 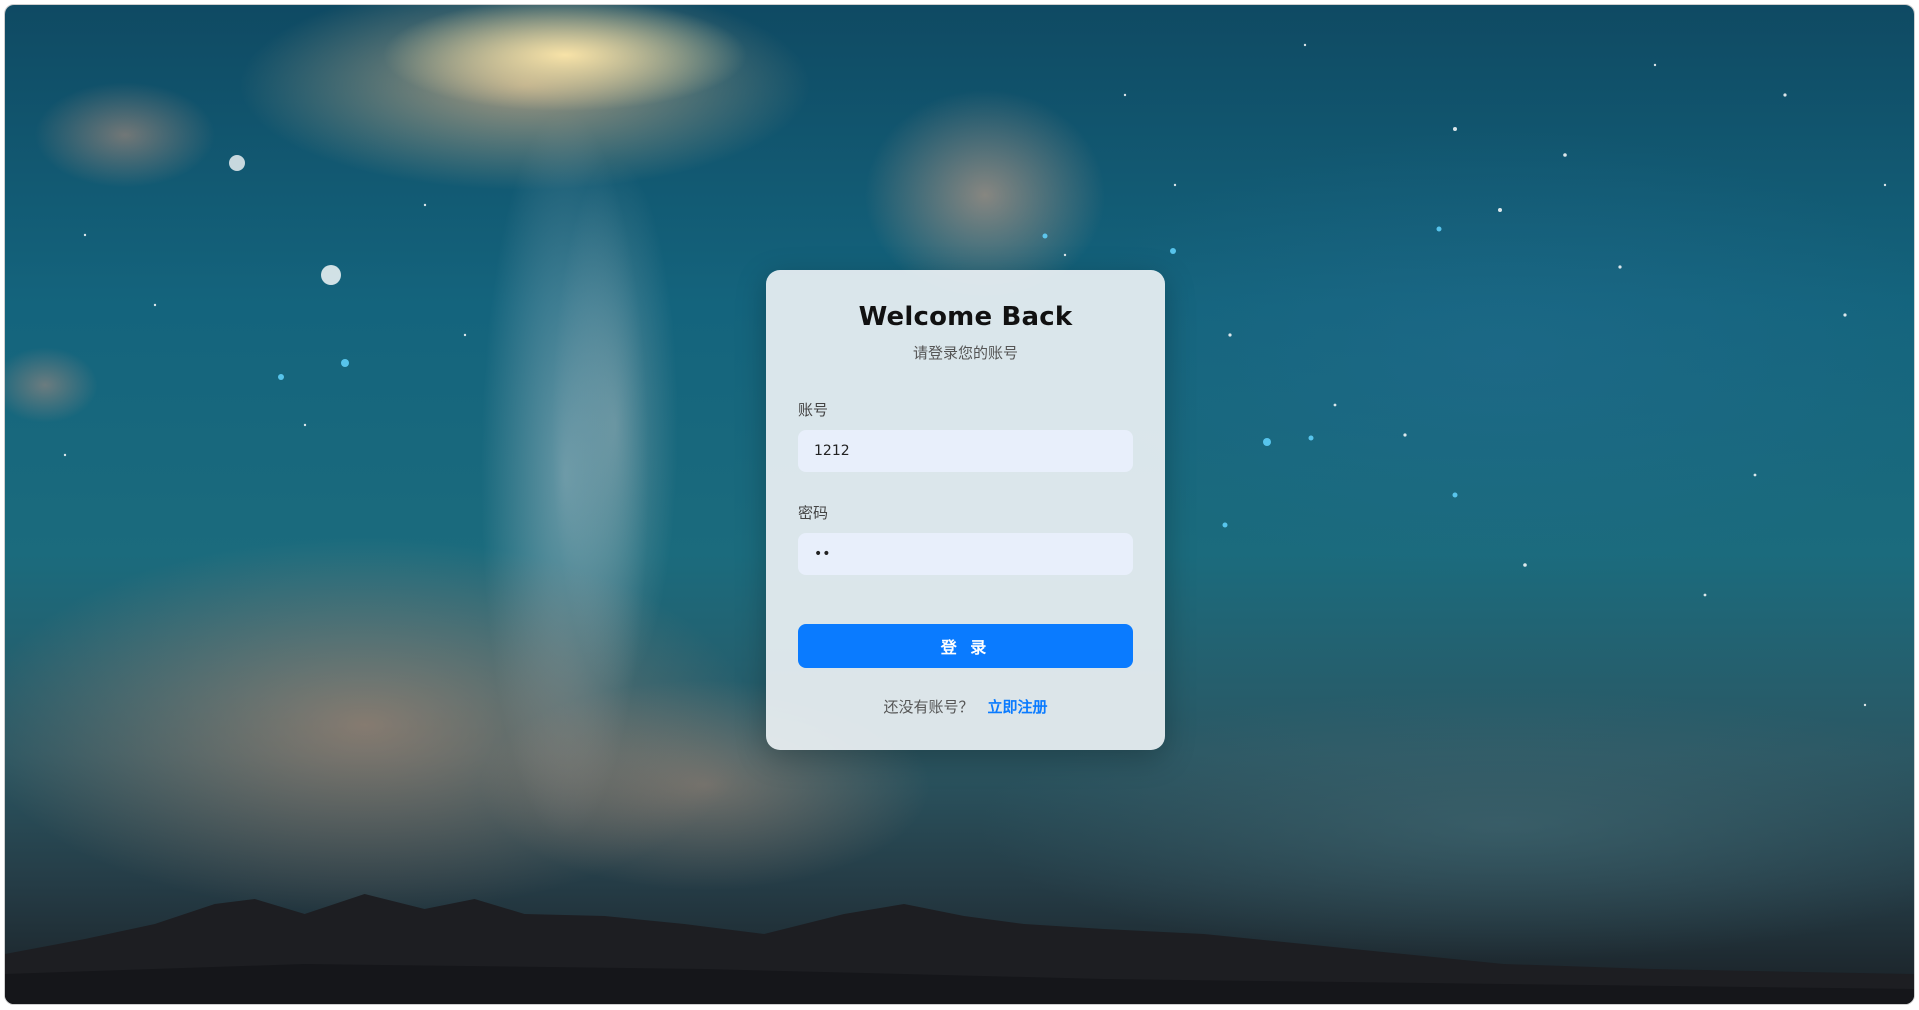 What do you see at coordinates (965, 554) in the screenshot?
I see `password-input` at bounding box center [965, 554].